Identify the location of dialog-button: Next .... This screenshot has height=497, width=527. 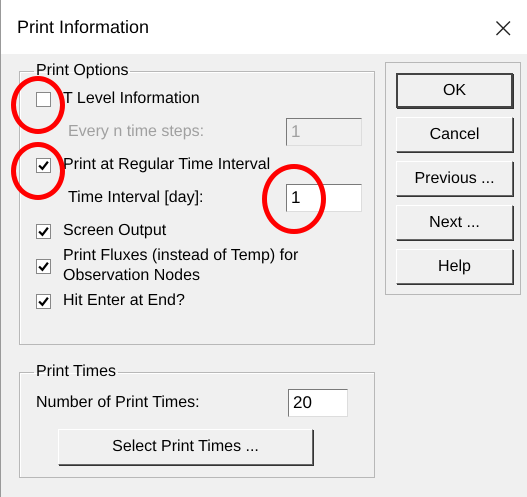
(454, 222).